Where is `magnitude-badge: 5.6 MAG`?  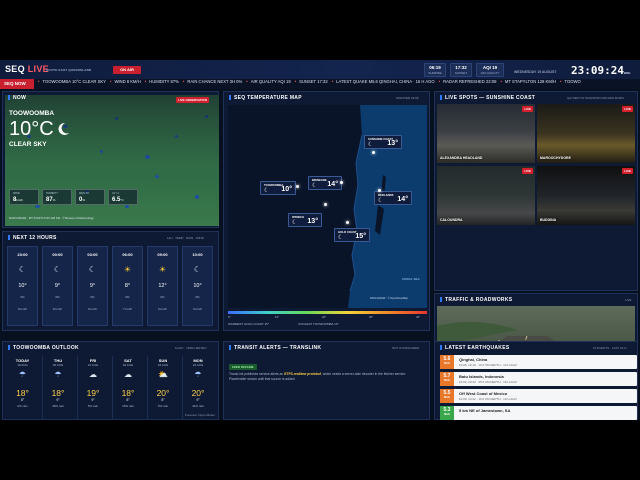 magnitude-badge: 5.6 MAG is located at coordinates (447, 362).